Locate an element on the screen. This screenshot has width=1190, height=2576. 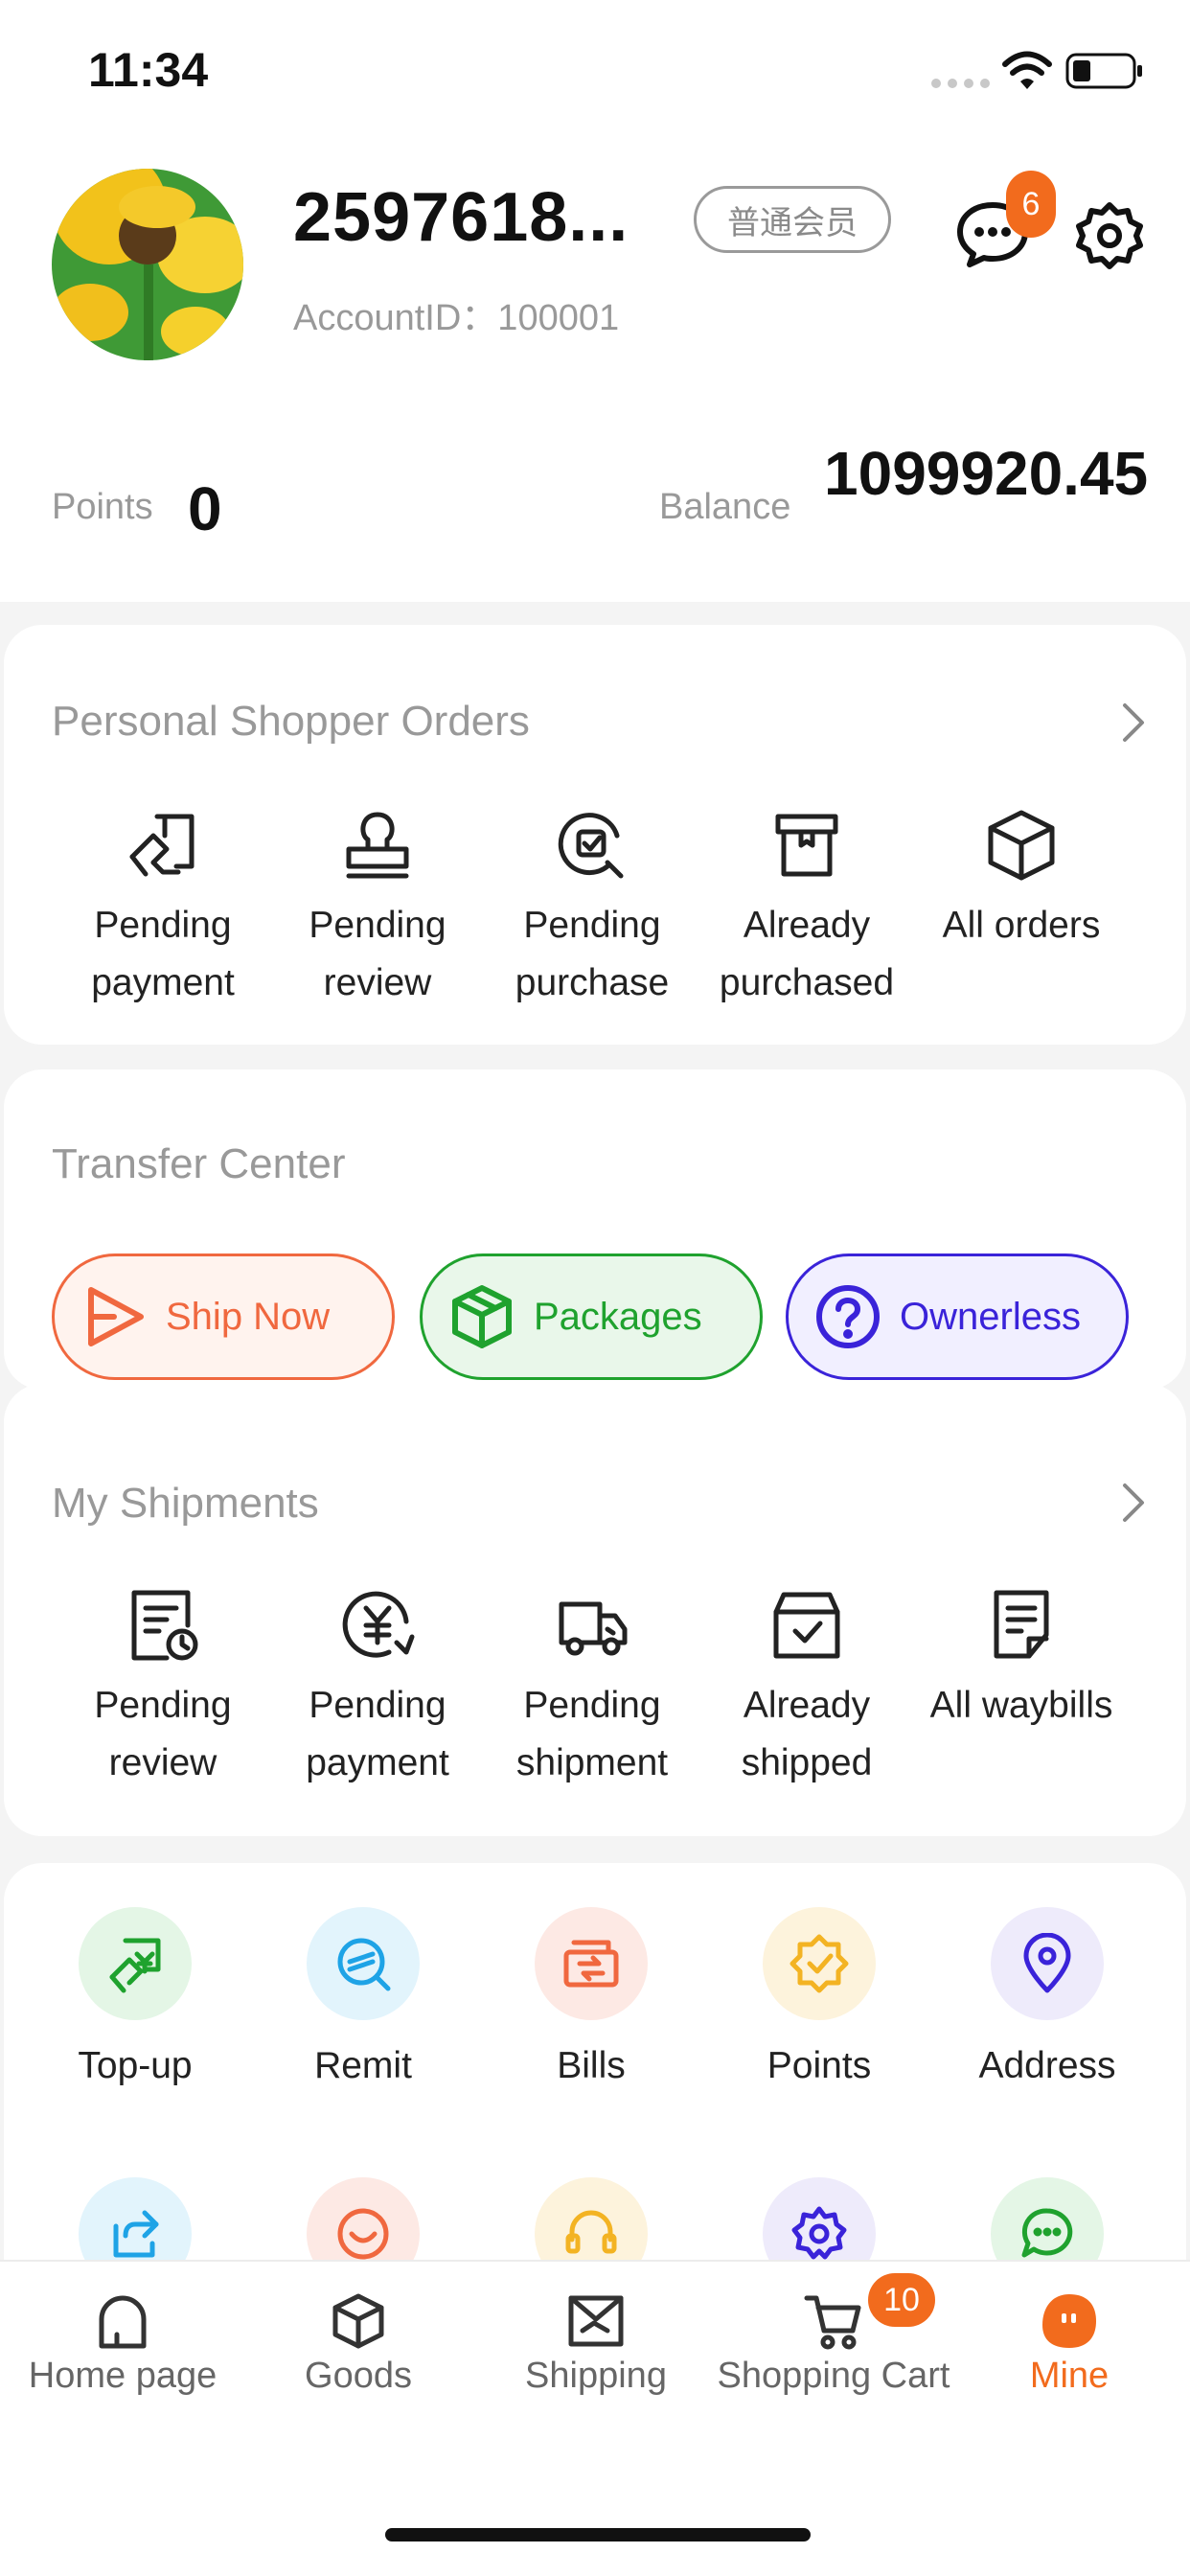
cart-count-badge: 10 is located at coordinates (902, 2300).